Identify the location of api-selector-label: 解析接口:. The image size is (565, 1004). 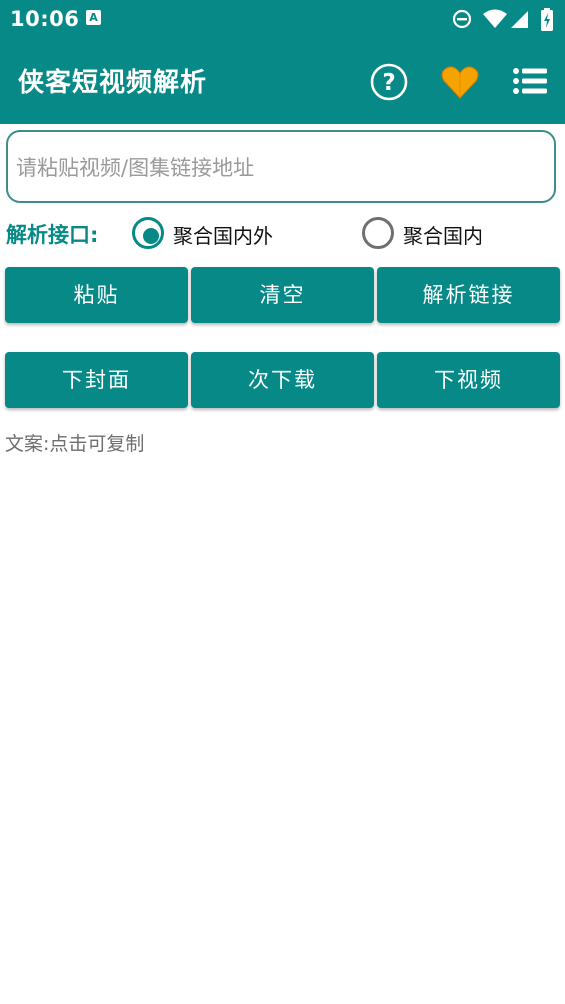
(52, 235).